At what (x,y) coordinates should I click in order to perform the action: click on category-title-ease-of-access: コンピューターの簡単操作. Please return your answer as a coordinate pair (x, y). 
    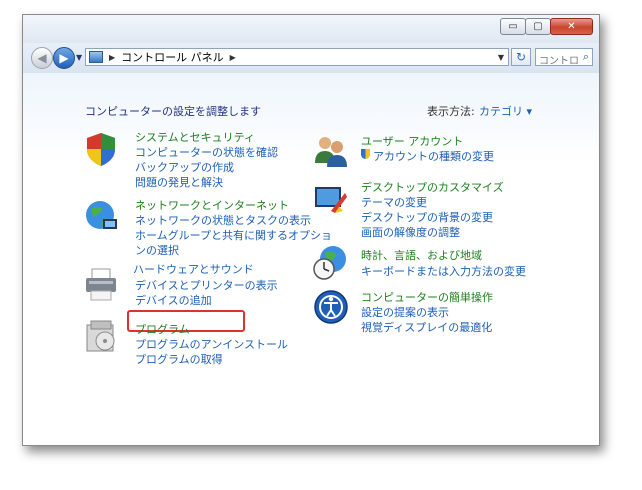
    Looking at the image, I should click on (427, 297).